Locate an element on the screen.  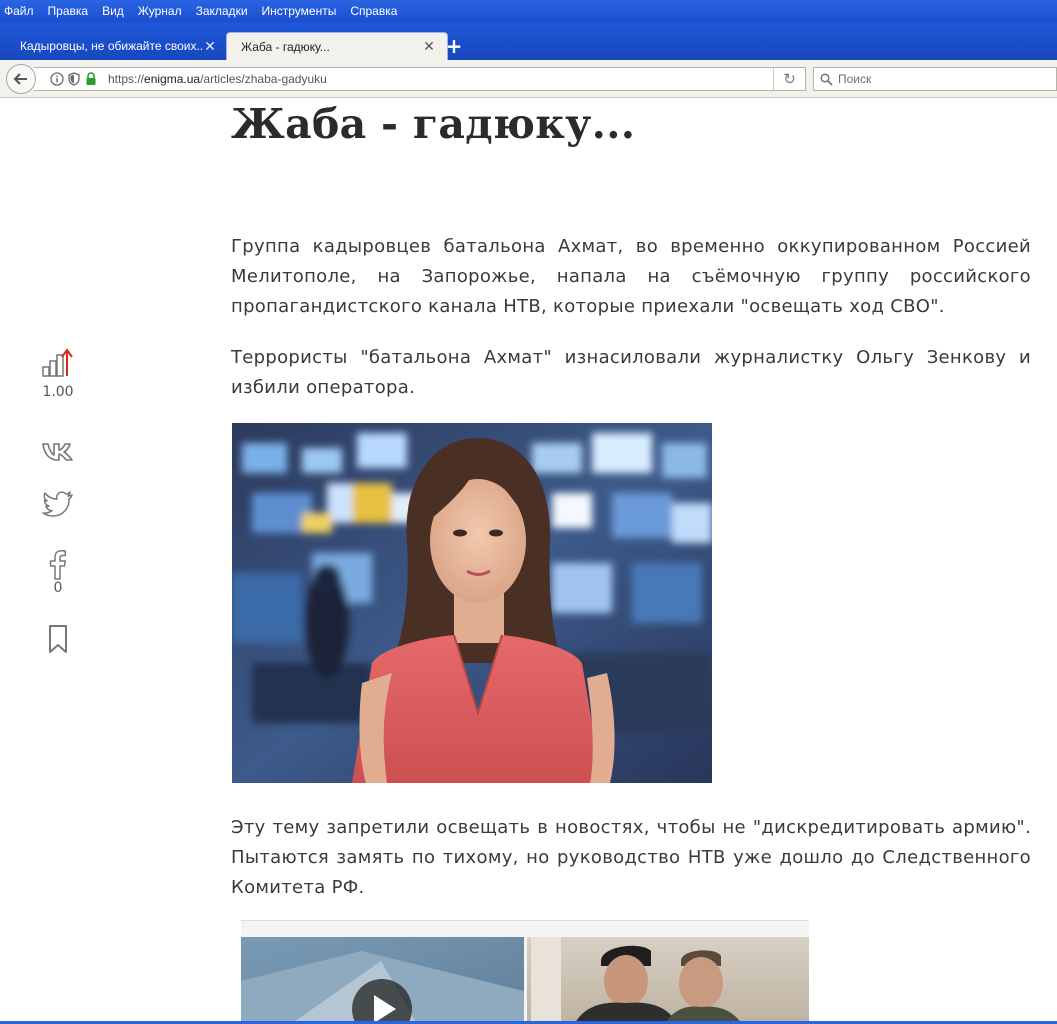
search-icon is located at coordinates (826, 79).